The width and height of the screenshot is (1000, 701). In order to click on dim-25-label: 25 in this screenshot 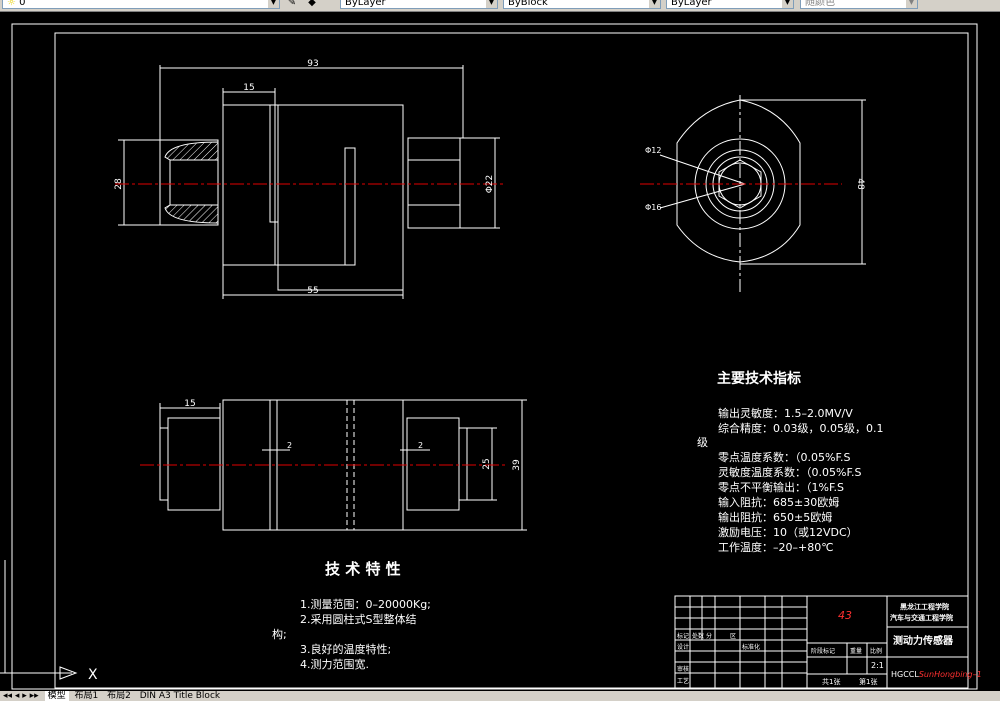, I will do `click(487, 463)`.